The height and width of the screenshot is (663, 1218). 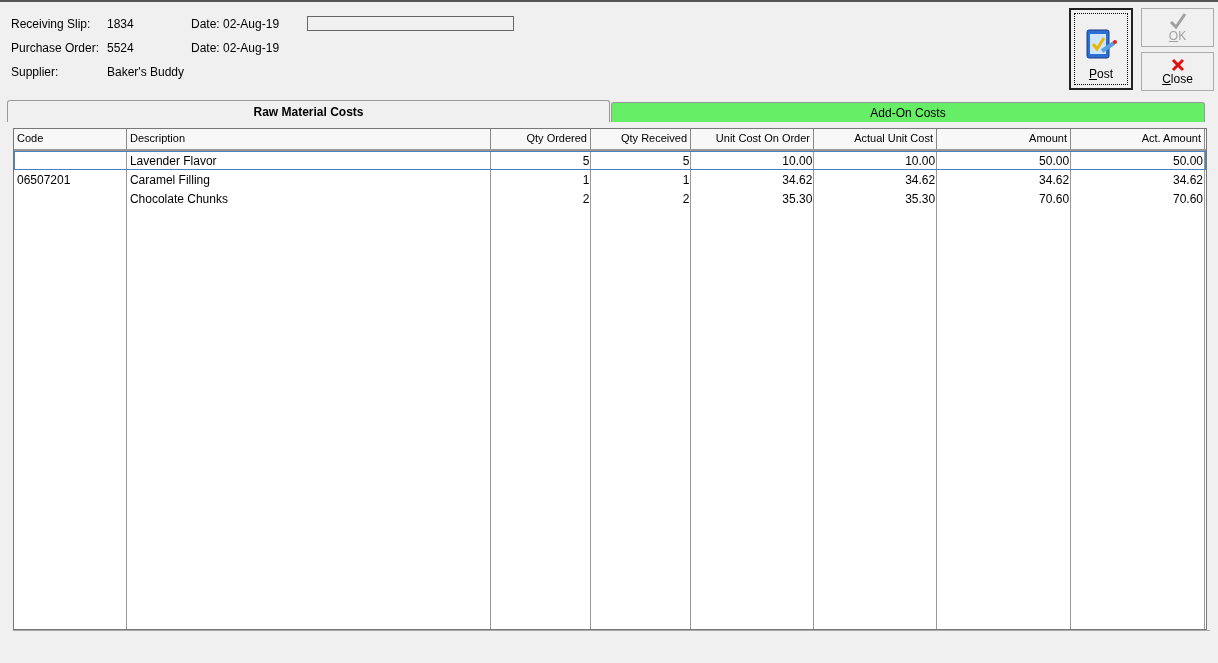 I want to click on close-icon, so click(x=1177, y=64).